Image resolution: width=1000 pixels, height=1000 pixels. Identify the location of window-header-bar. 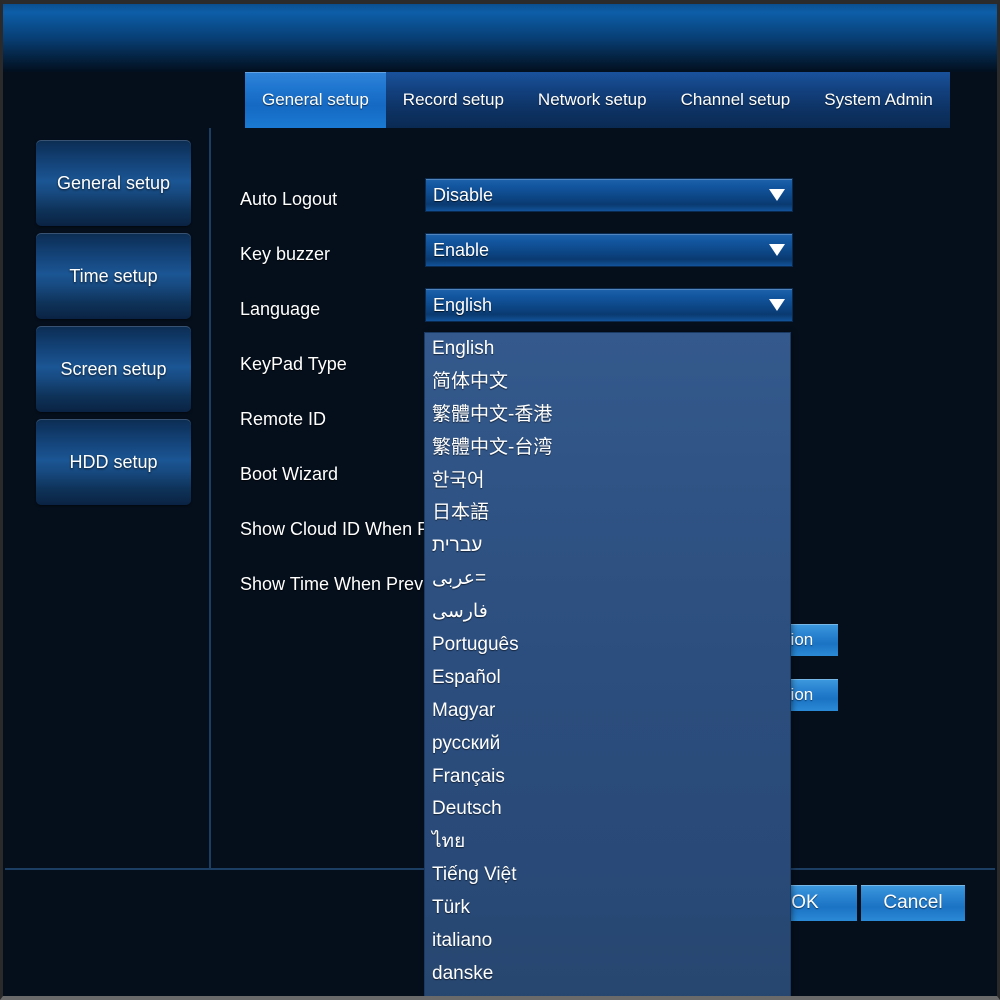
(500, 38).